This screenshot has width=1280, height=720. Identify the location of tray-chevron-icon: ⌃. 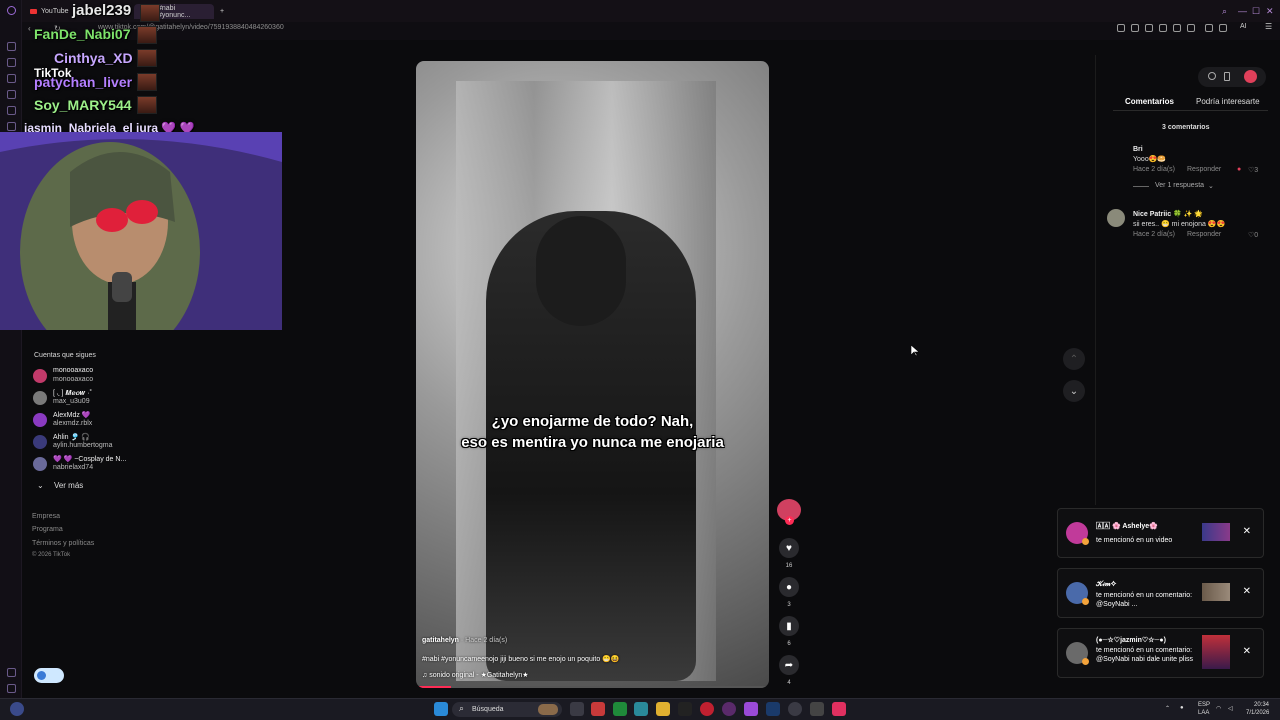
(1167, 708).